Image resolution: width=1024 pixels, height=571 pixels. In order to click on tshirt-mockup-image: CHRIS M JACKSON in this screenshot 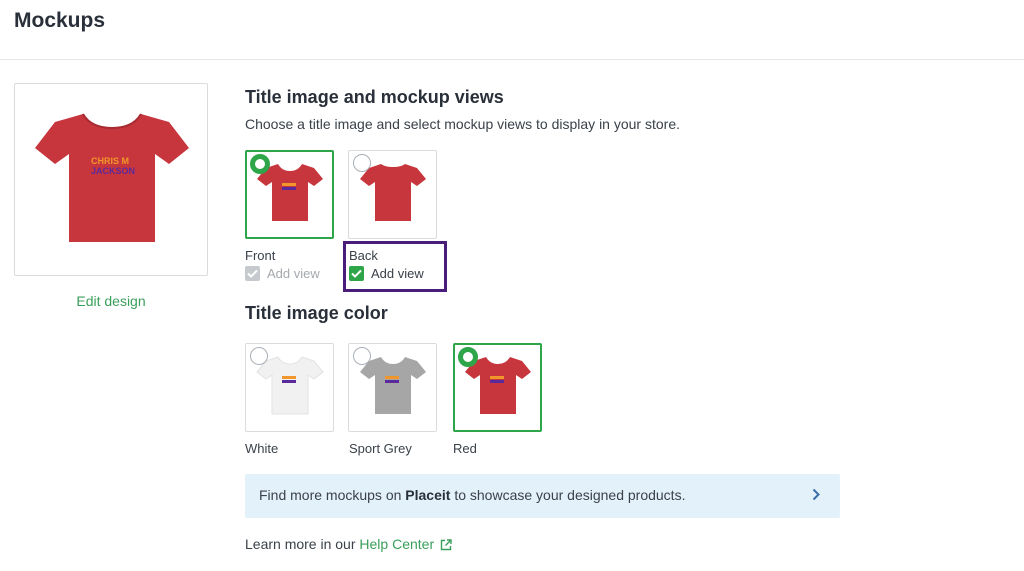, I will do `click(112, 177)`.